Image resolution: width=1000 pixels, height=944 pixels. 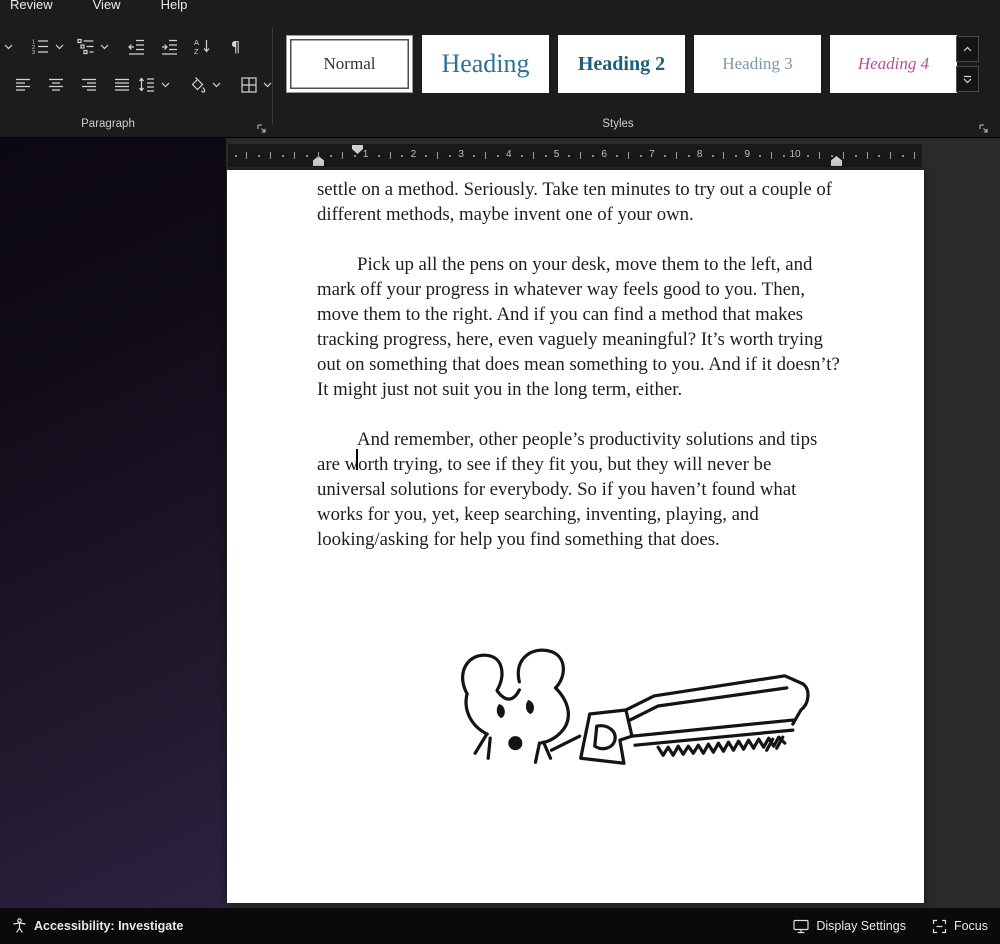 I want to click on menu-review: Review, so click(x=31, y=8).